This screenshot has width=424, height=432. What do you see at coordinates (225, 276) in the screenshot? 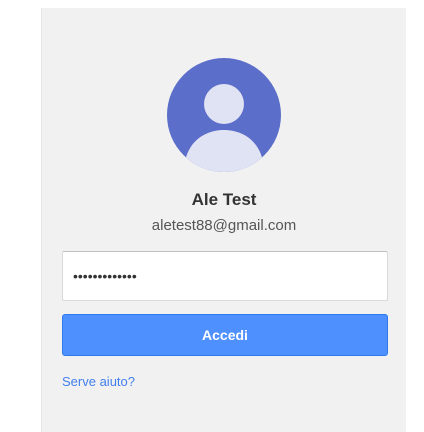
I see `password-input` at bounding box center [225, 276].